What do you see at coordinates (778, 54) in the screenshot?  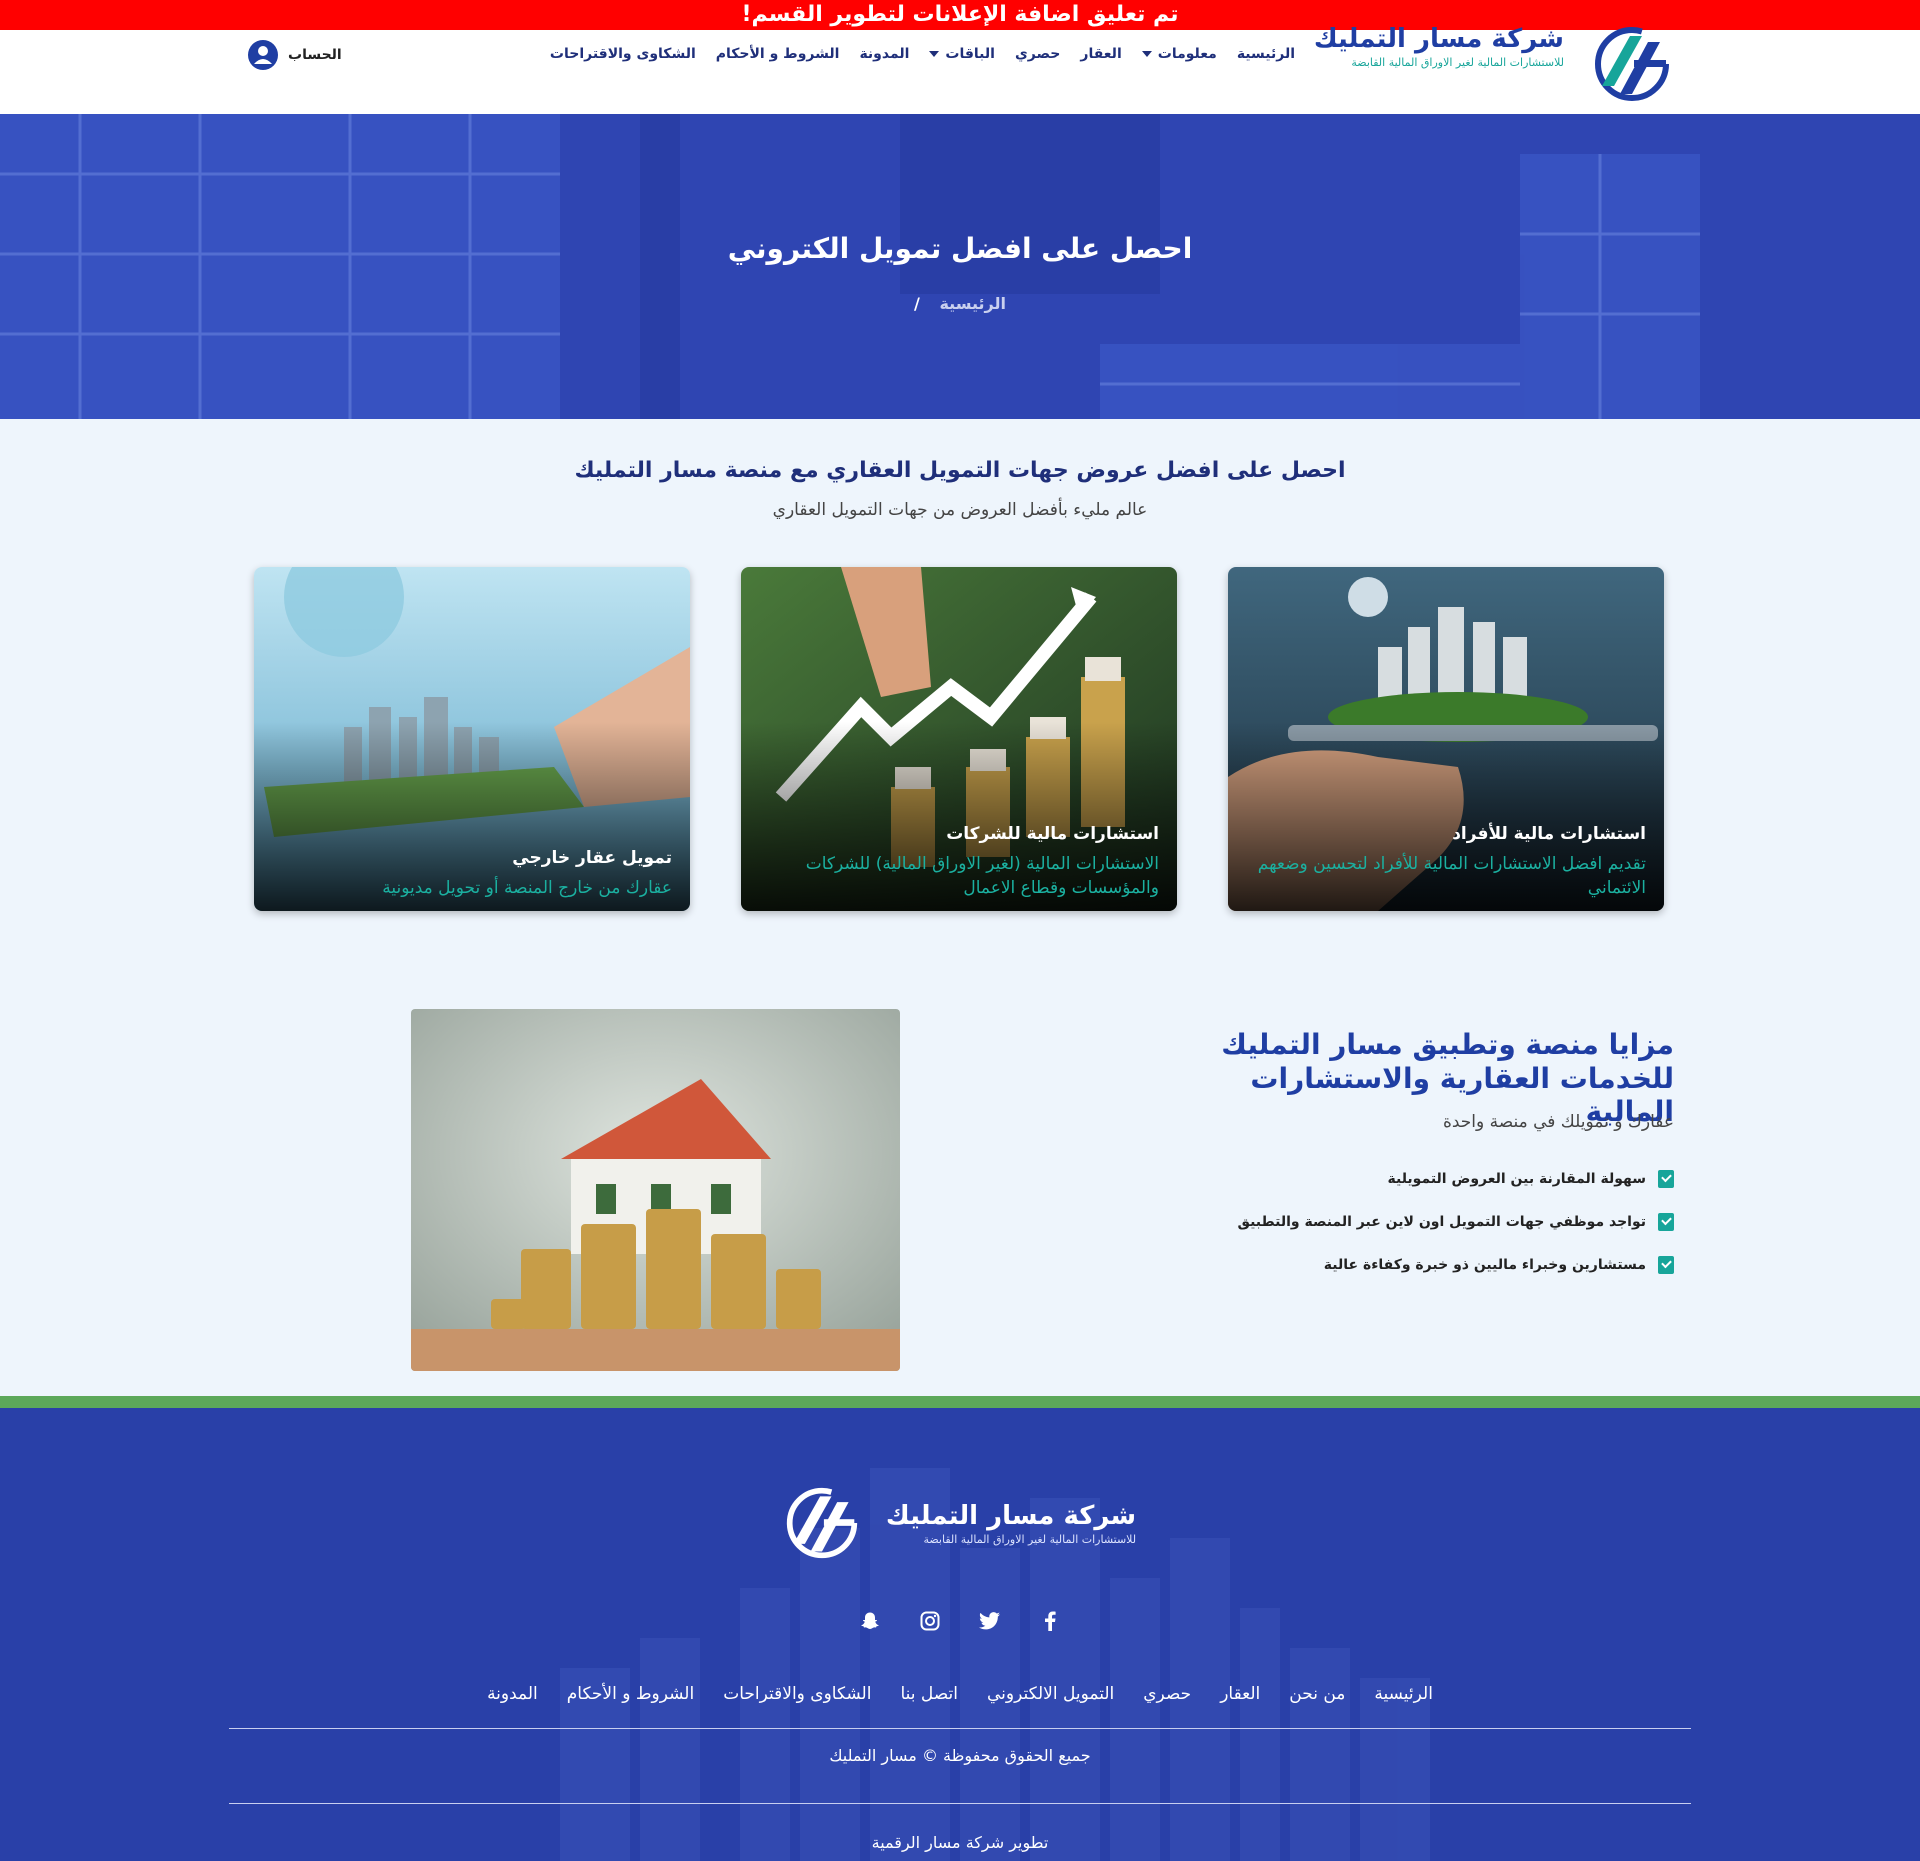 I see `nav-terms: الشروط و الأحكام` at bounding box center [778, 54].